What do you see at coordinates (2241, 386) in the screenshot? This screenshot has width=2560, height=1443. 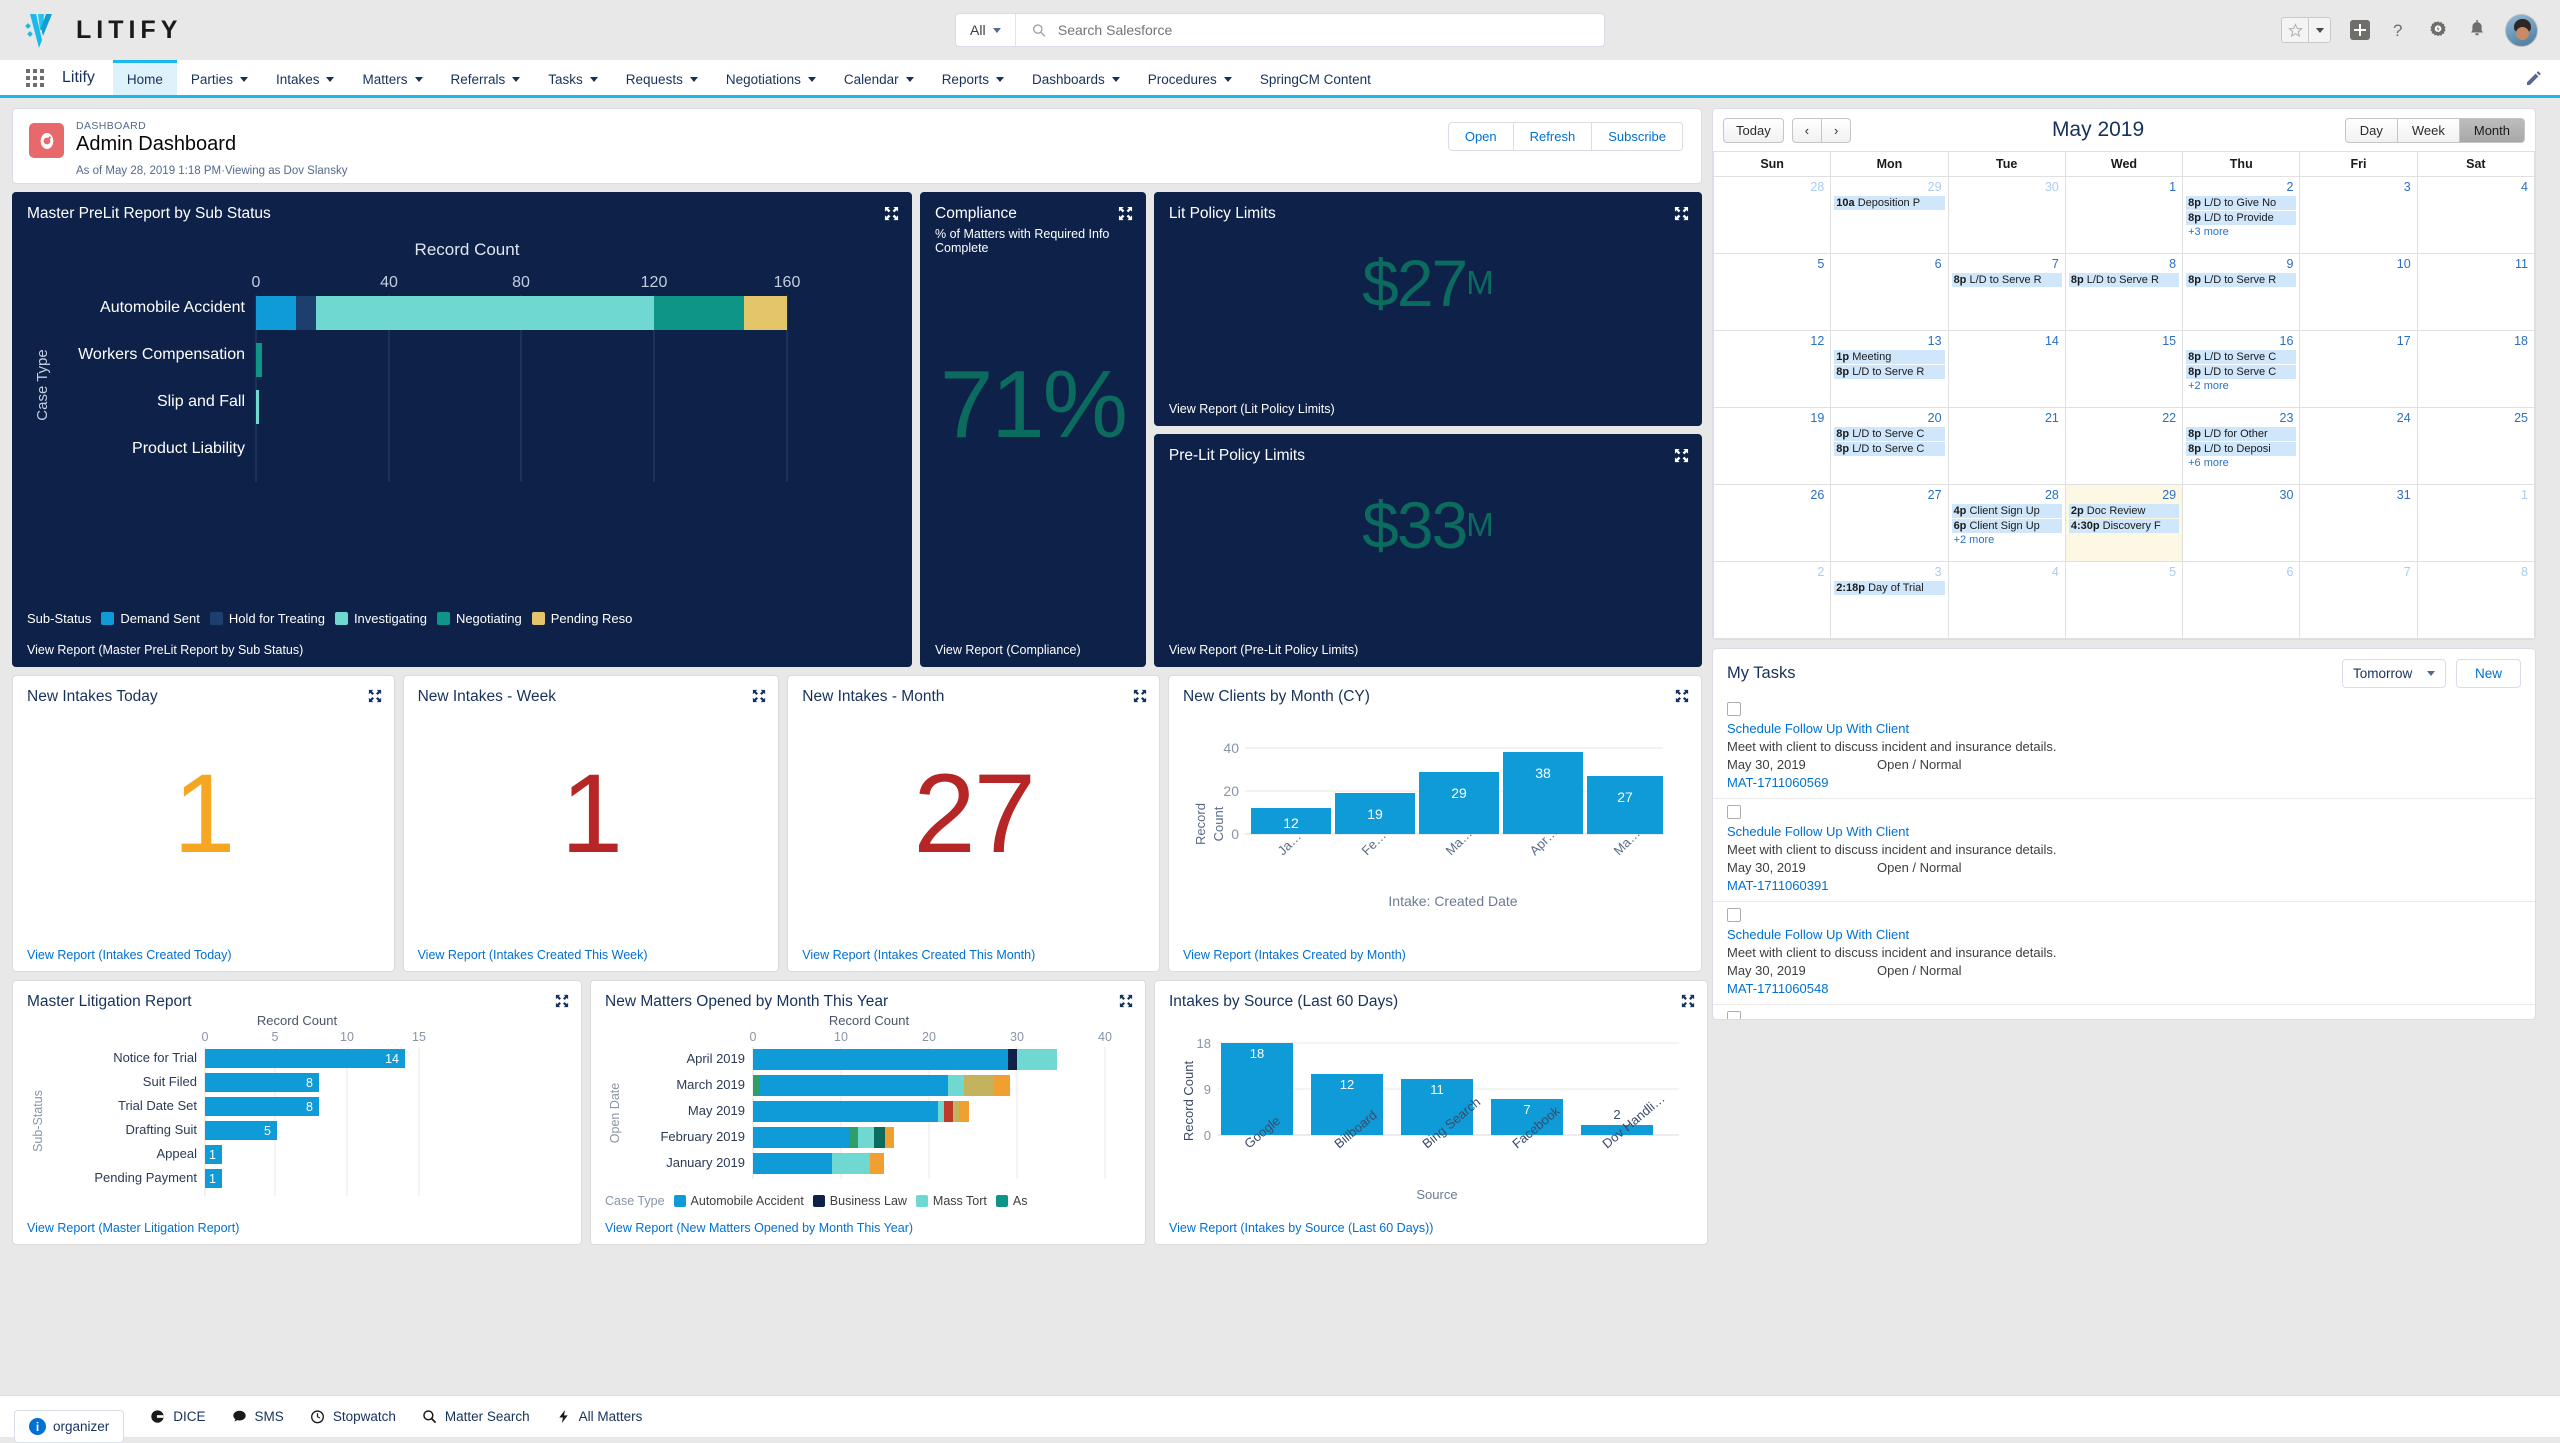 I see `calendar-more-events-link: +2 more` at bounding box center [2241, 386].